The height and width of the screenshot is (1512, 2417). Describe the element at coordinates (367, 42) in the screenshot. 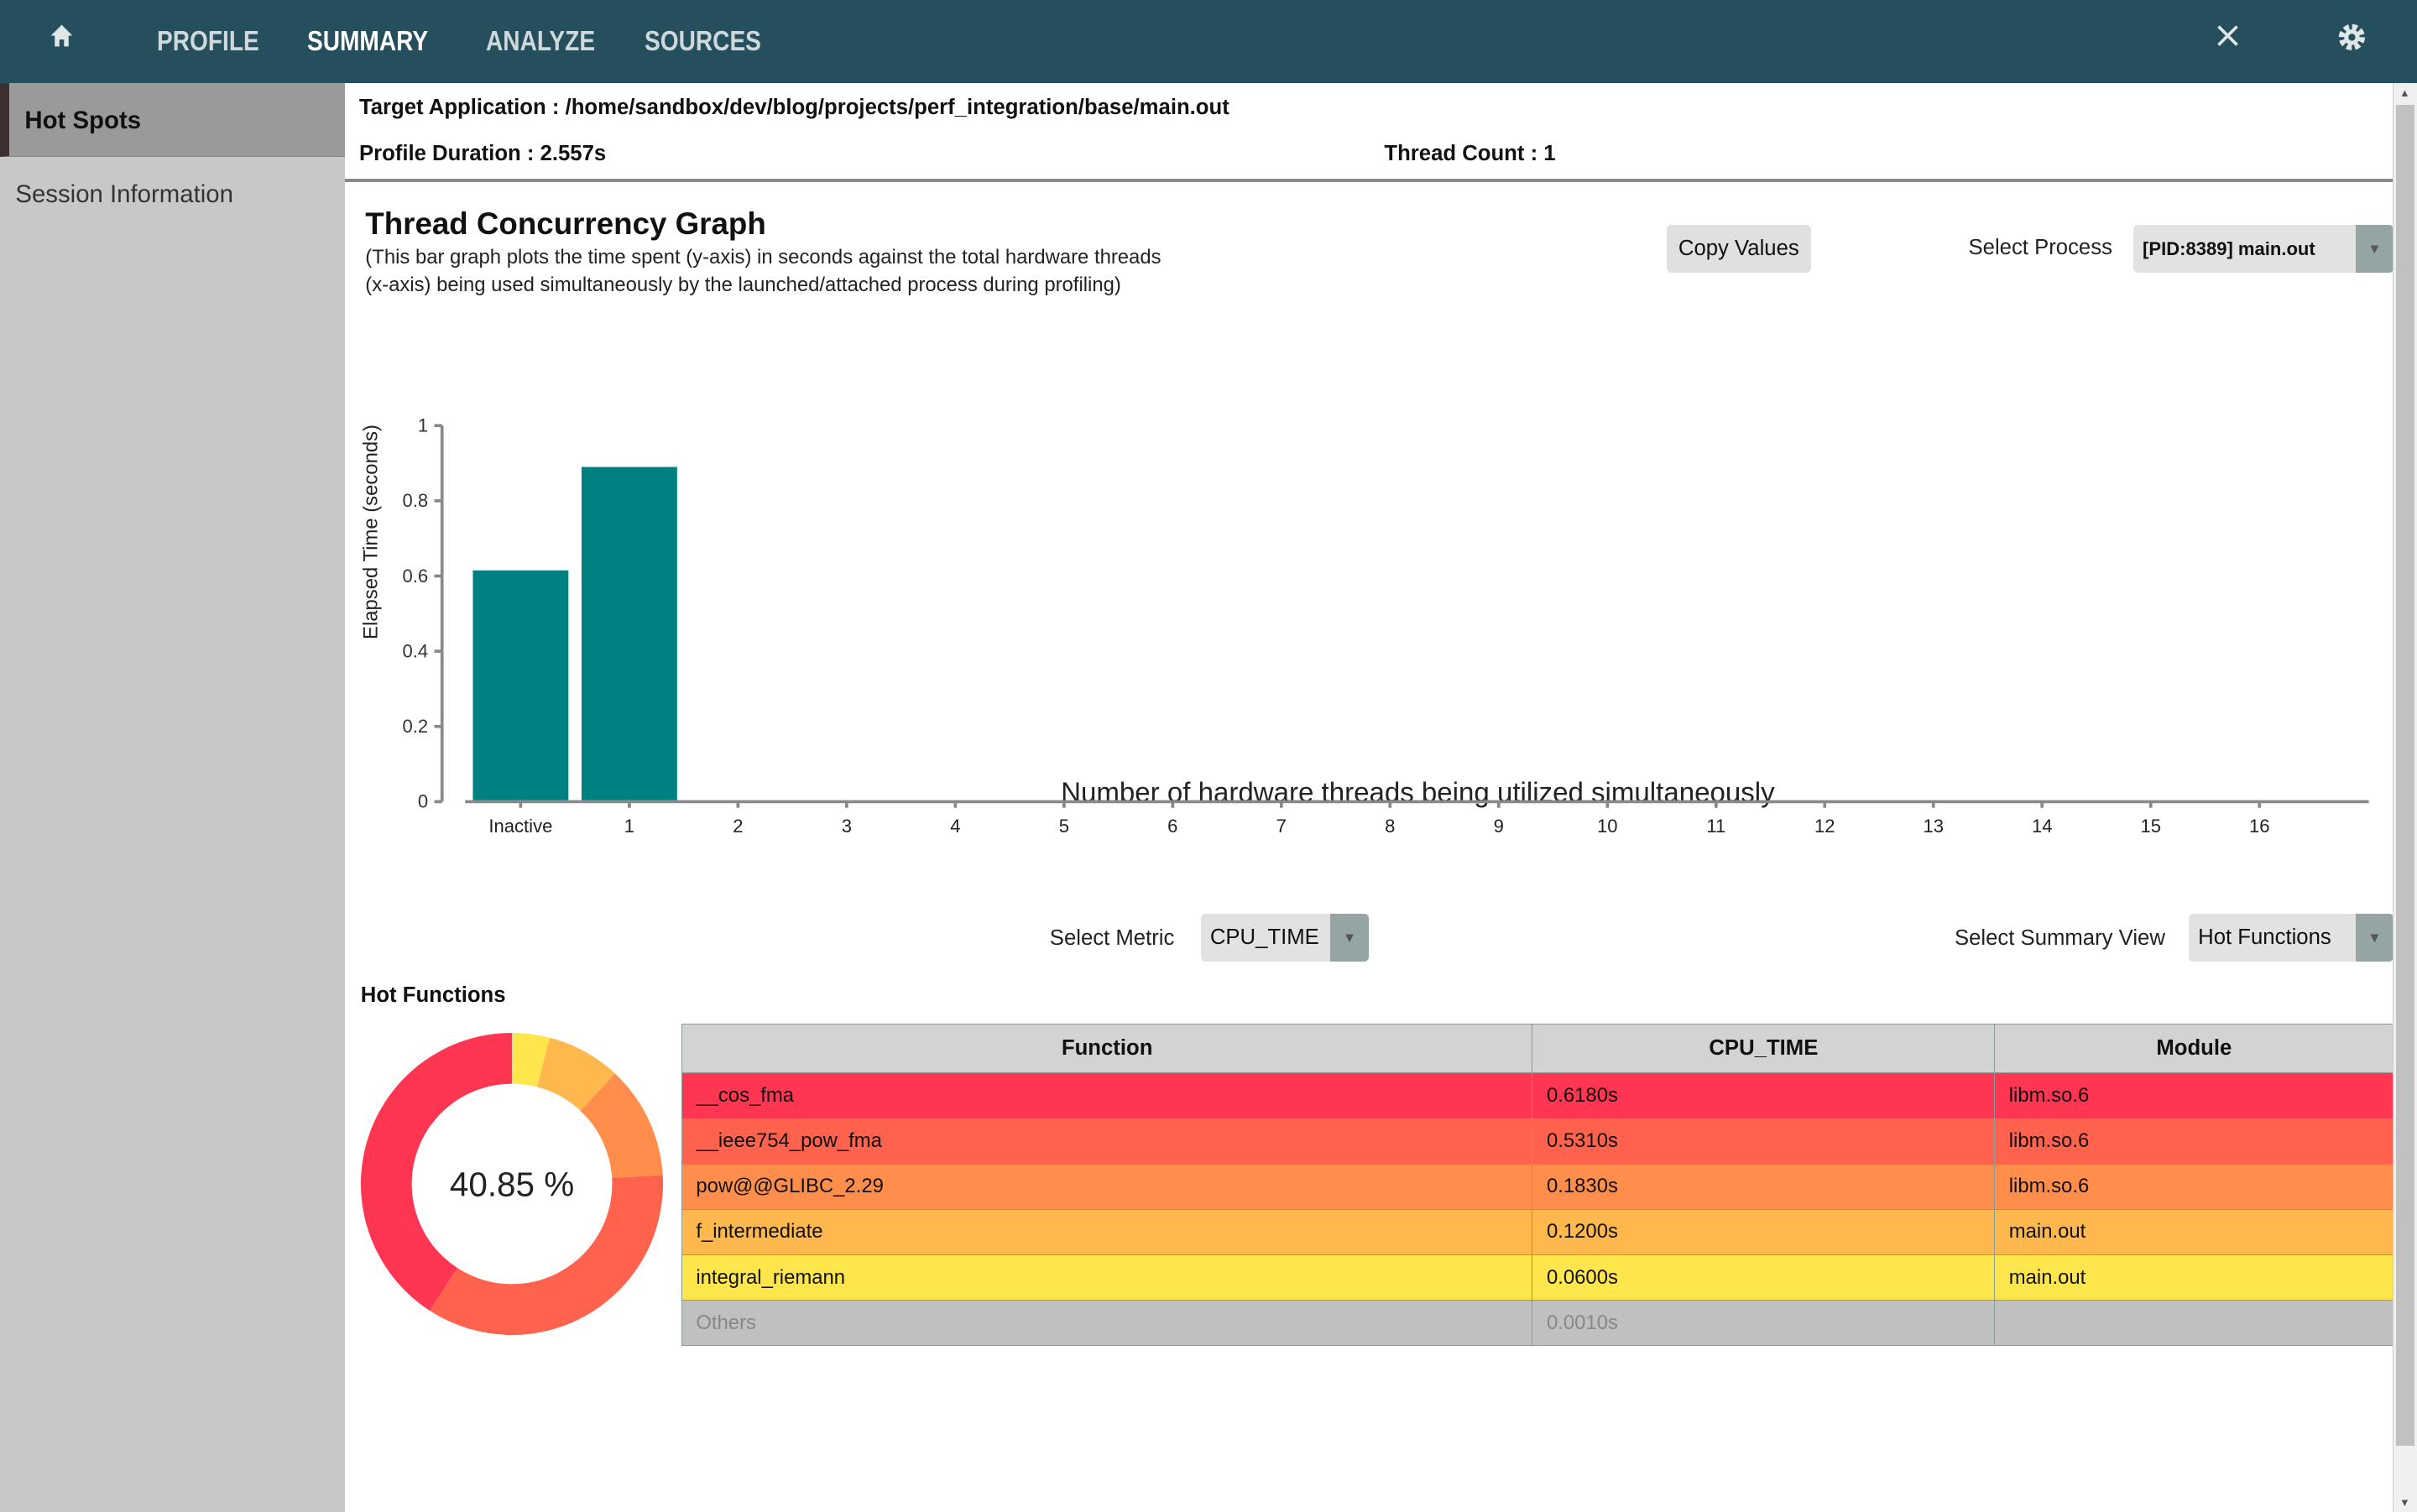

I see `tab-summary: SUMMARY` at that location.